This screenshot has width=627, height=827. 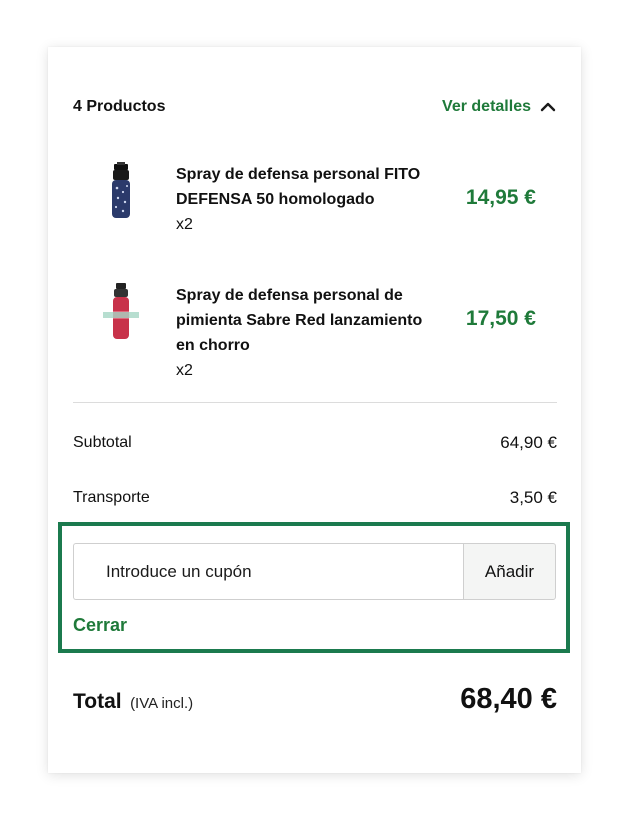 I want to click on total-row: Total (IVA incl.) 68,40 €, so click(x=315, y=699).